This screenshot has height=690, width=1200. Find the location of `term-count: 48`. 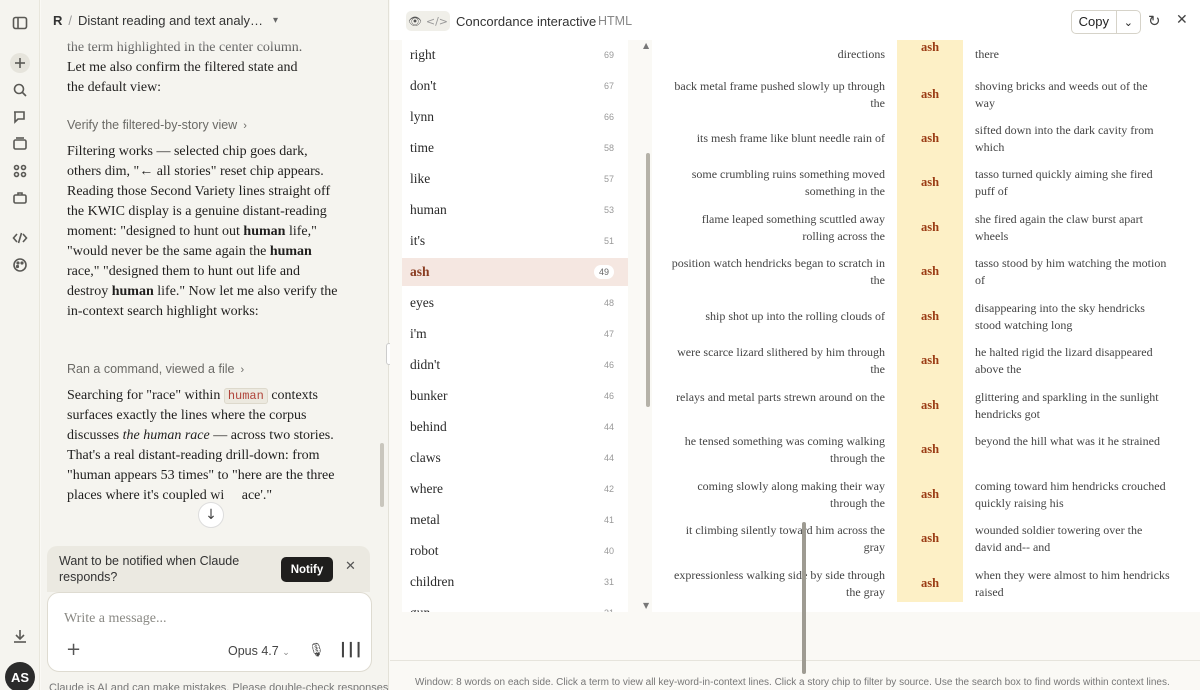

term-count: 48 is located at coordinates (608, 303).